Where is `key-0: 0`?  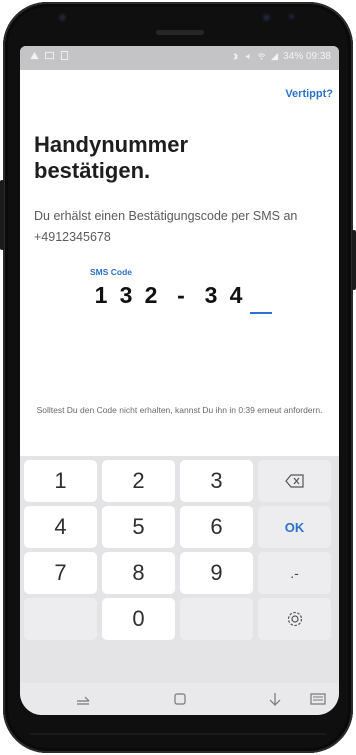 key-0: 0 is located at coordinates (138, 619).